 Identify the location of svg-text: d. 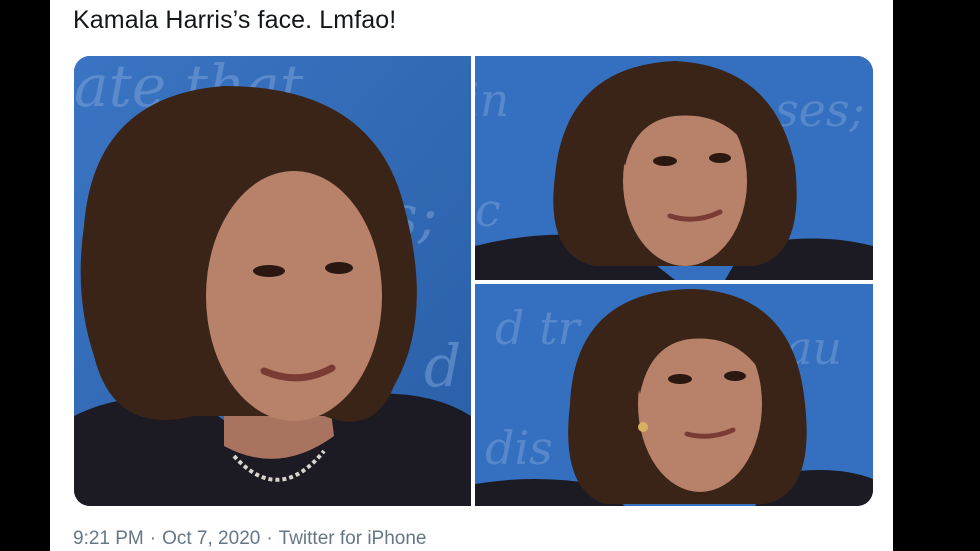
(442, 366).